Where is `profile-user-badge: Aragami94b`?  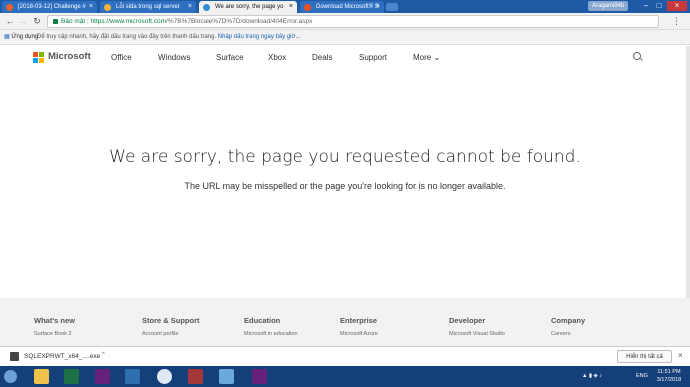
profile-user-badge: Aragami94b is located at coordinates (608, 6).